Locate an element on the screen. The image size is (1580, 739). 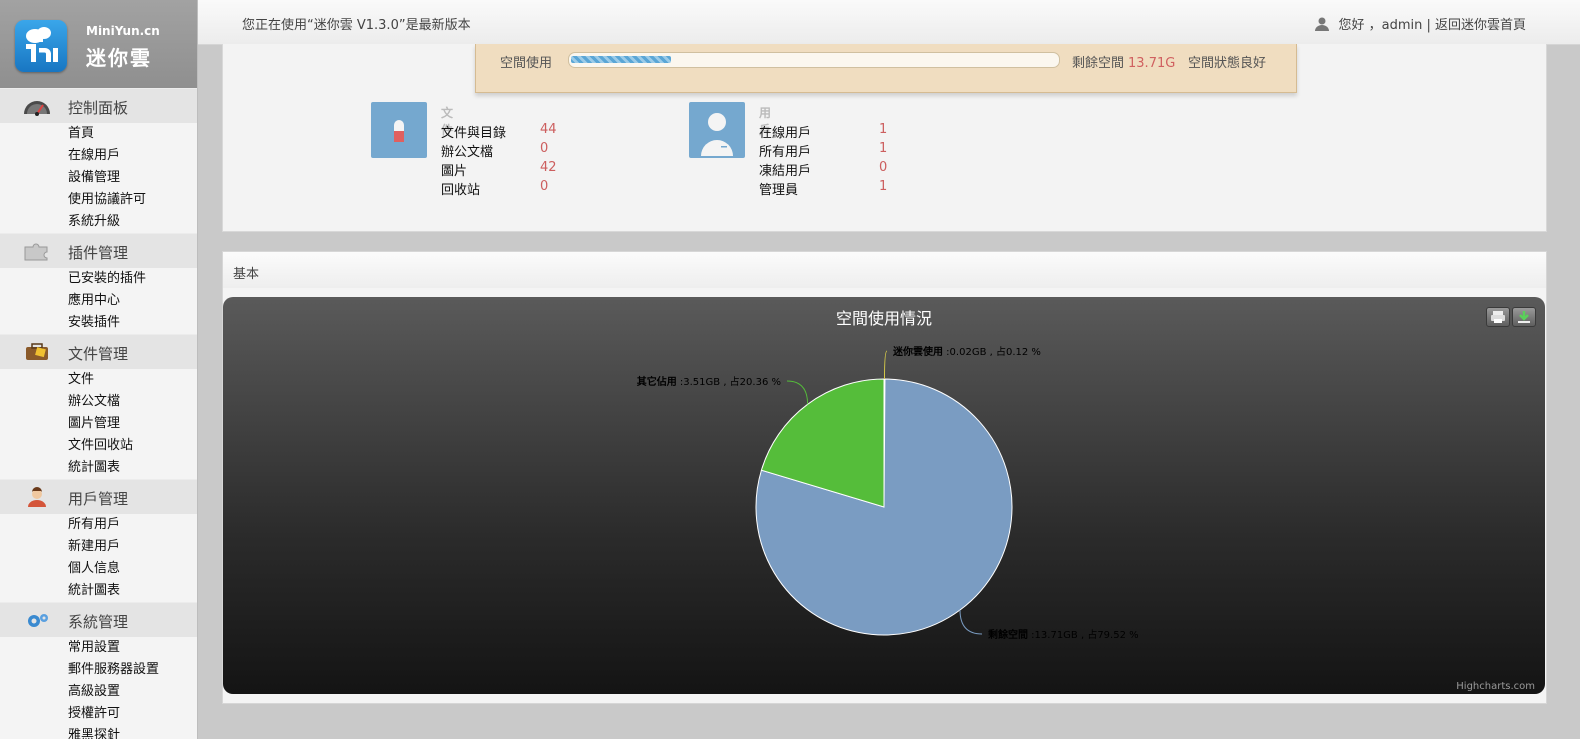
user-avatar-icon is located at coordinates (37, 497).